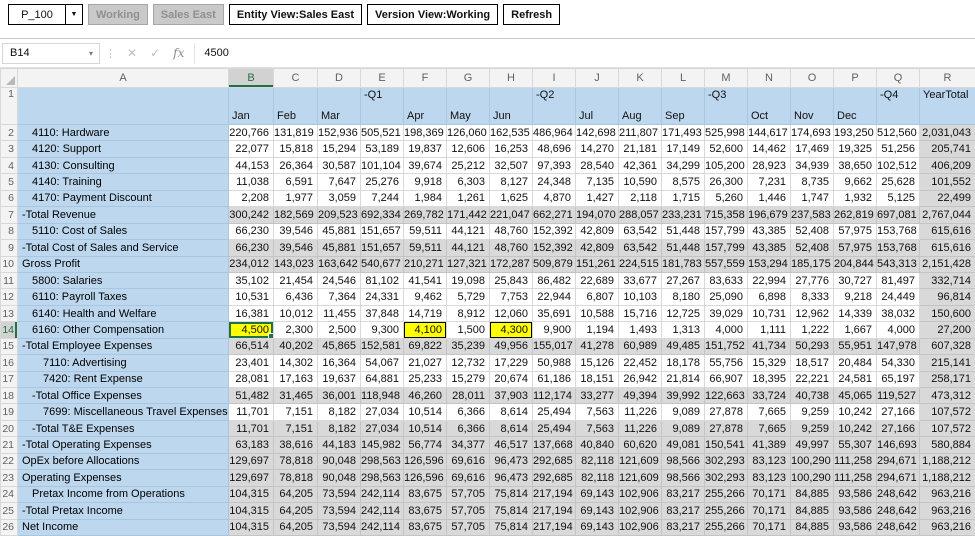 This screenshot has height=536, width=975. Describe the element at coordinates (9, 280) in the screenshot. I see `row-header-11: 11` at that location.